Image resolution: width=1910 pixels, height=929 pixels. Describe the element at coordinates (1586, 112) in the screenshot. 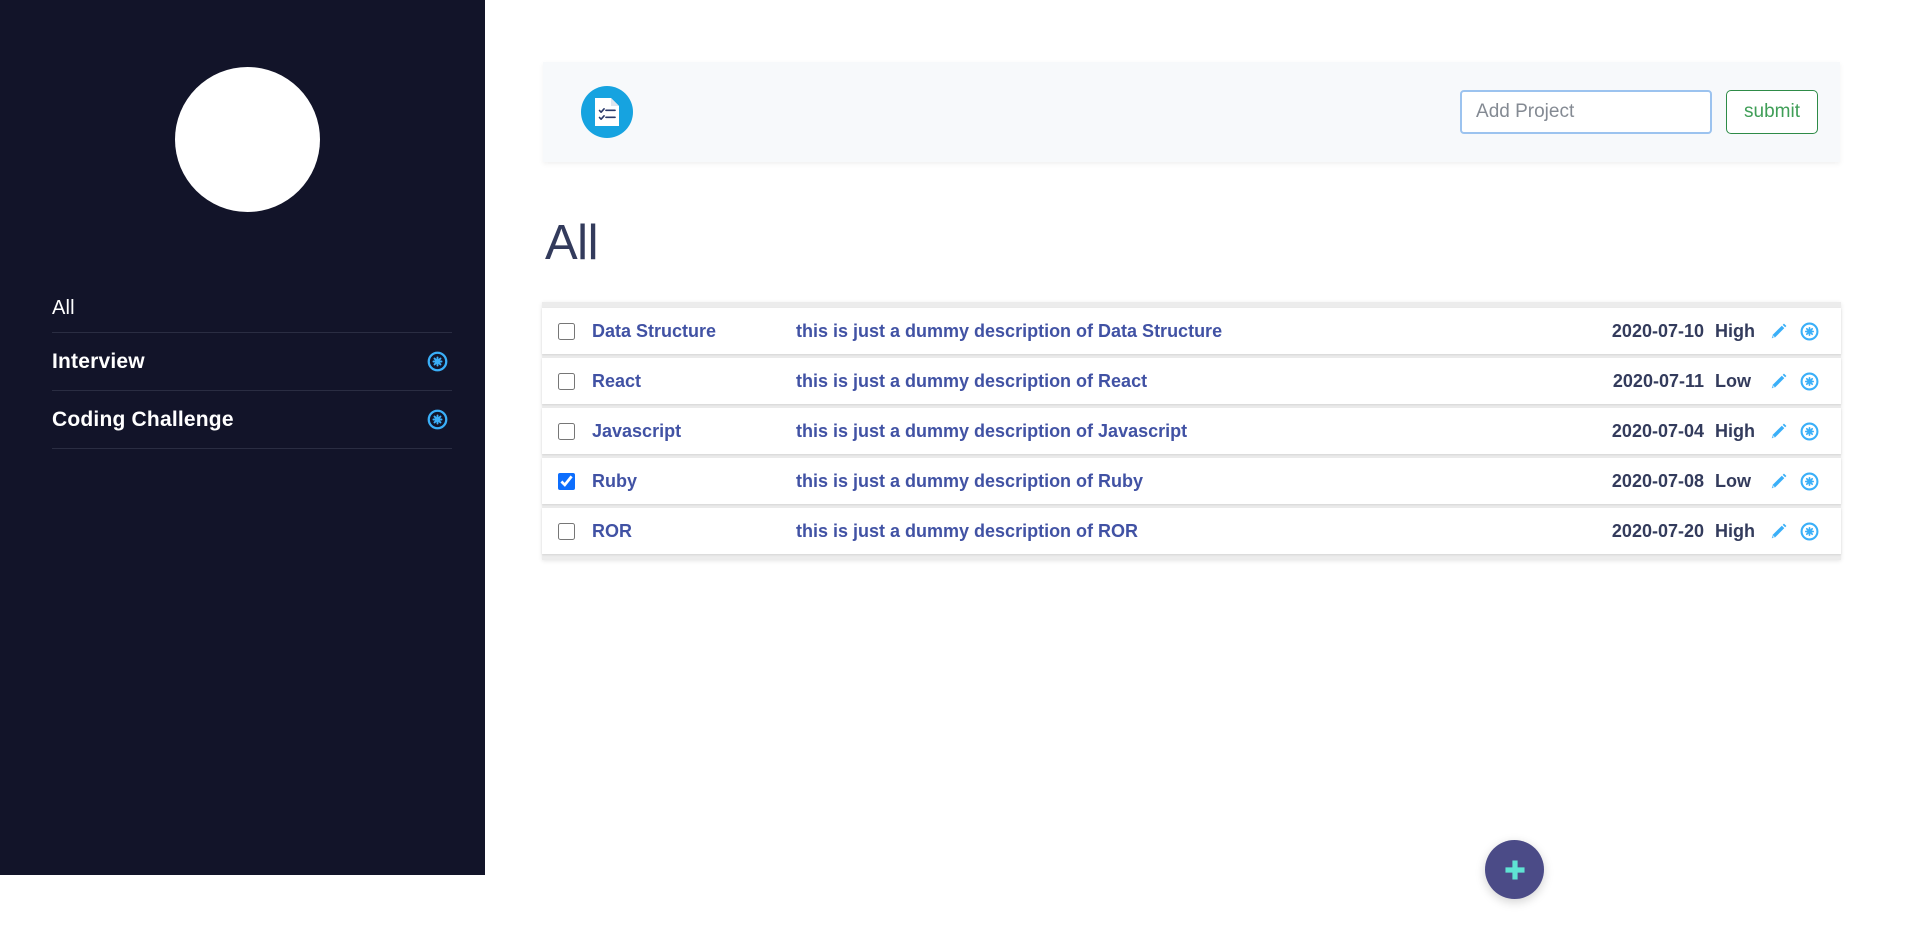

I see `add-project-input` at that location.